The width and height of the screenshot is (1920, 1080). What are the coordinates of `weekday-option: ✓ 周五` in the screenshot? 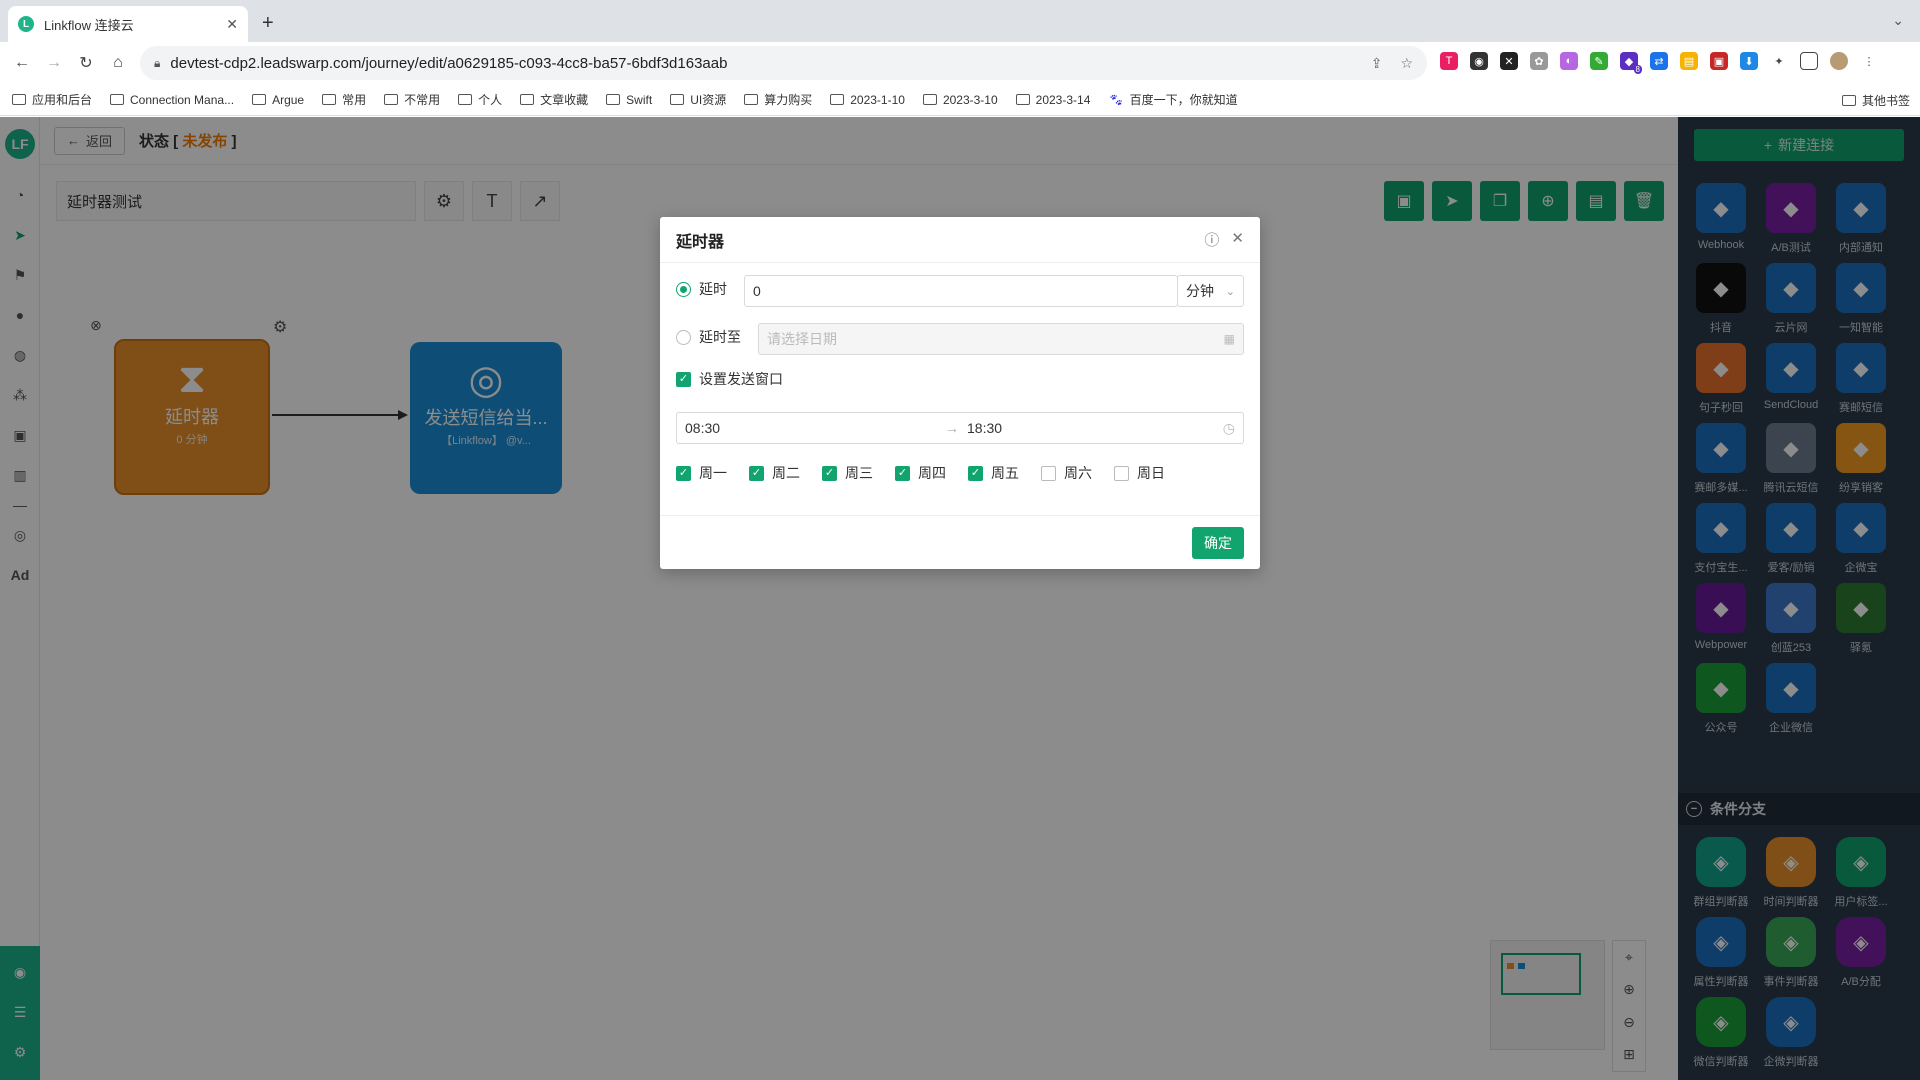 It's located at (993, 473).